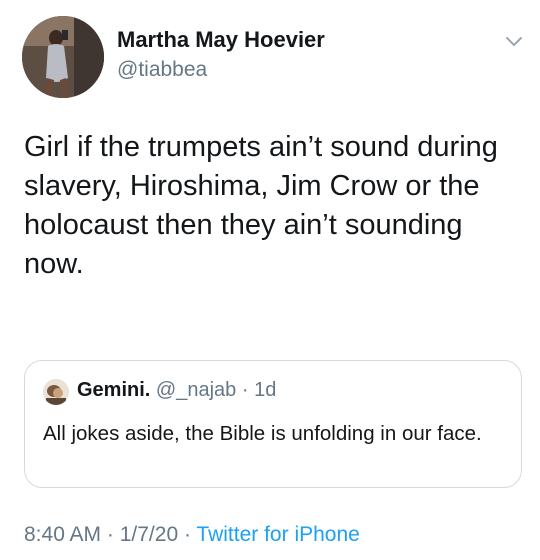 The image size is (540, 560). Describe the element at coordinates (114, 390) in the screenshot. I see `quoted-author-name: Gemini.` at that location.